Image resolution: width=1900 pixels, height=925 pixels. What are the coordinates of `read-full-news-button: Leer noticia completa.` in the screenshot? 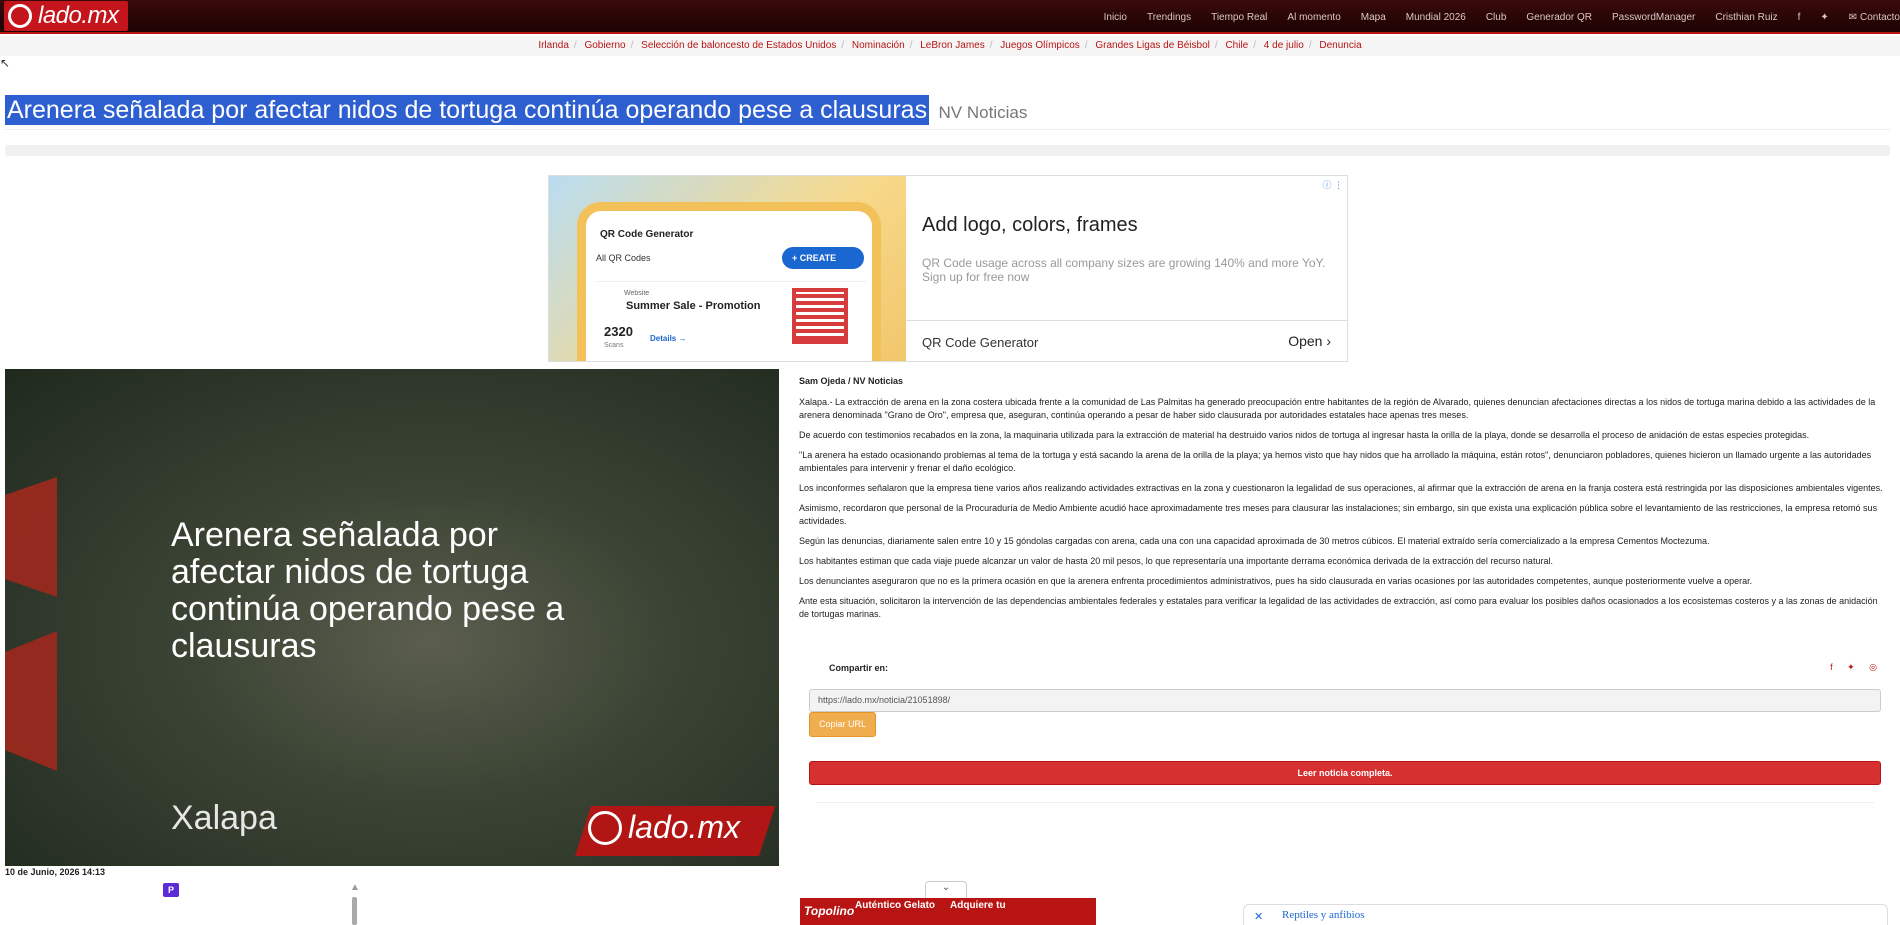 It's located at (1345, 773).